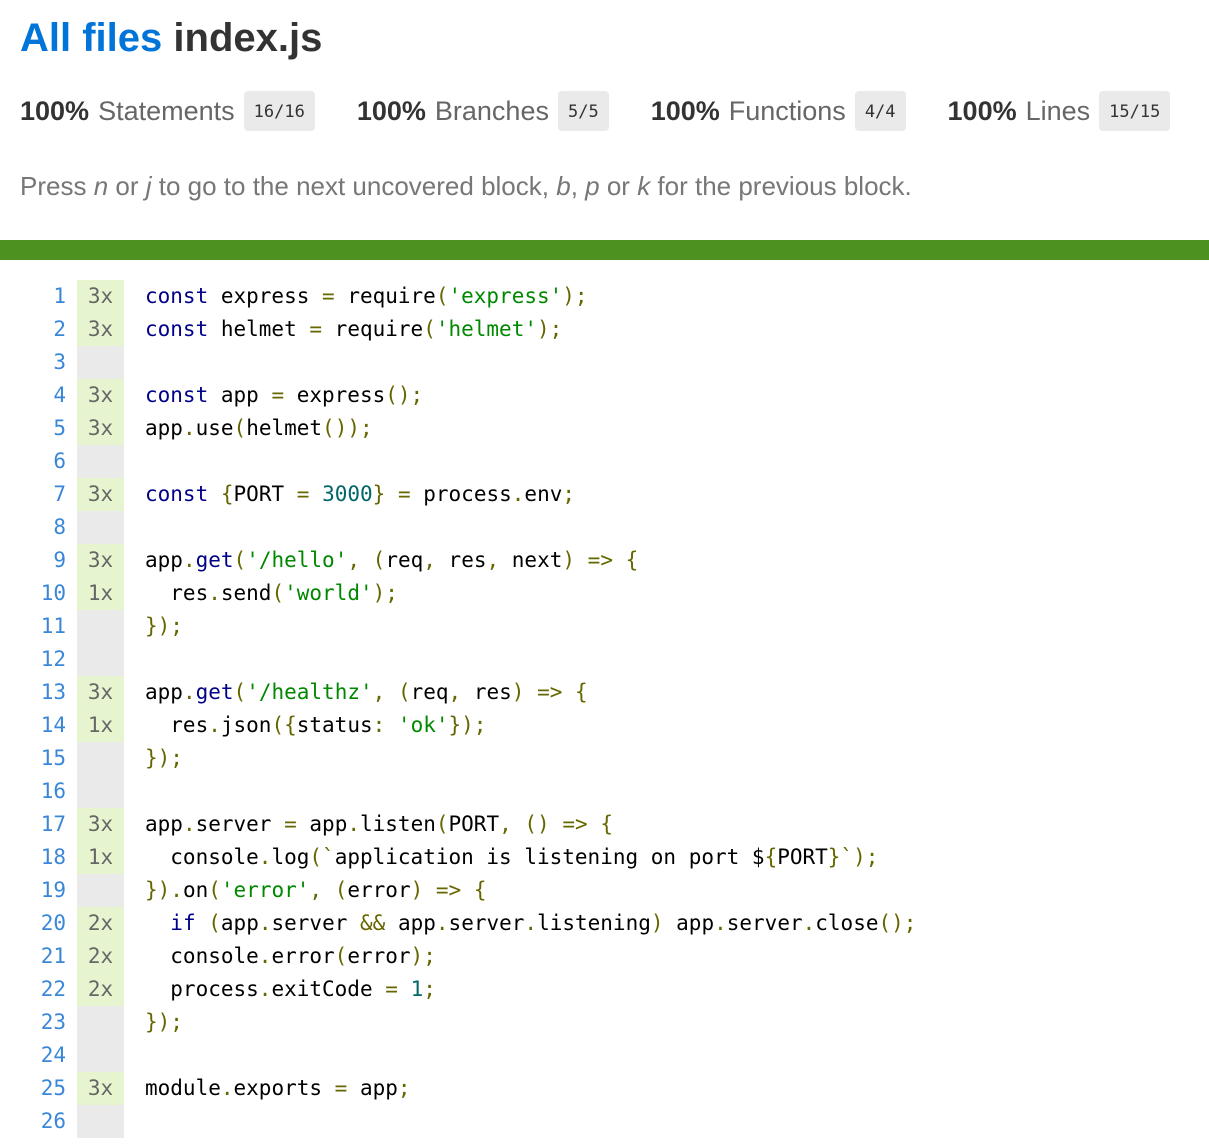 This screenshot has width=1209, height=1145. What do you see at coordinates (33, 1055) in the screenshot?
I see `line-number-link: 24` at bounding box center [33, 1055].